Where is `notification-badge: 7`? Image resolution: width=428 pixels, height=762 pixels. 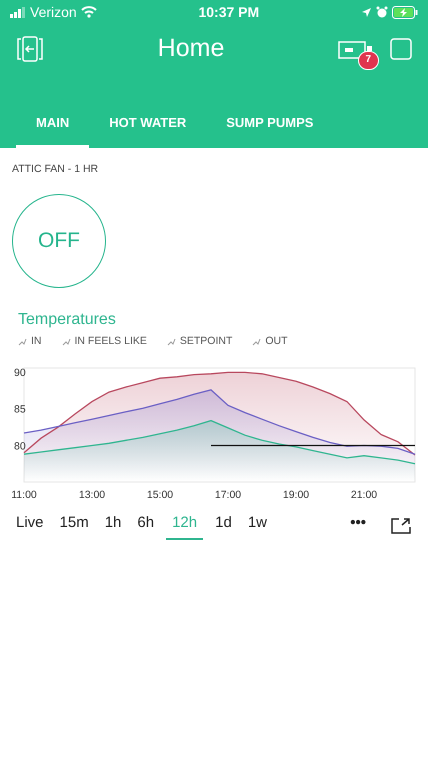 notification-badge: 7 is located at coordinates (368, 60).